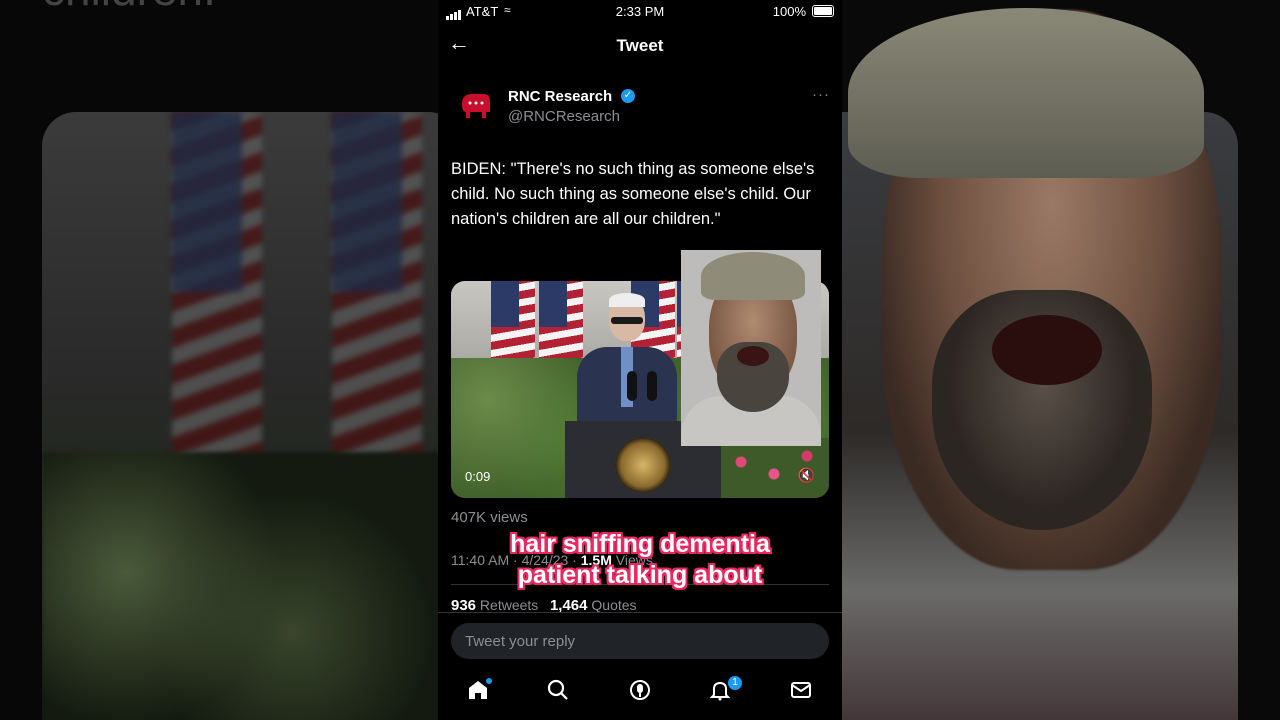 This screenshot has height=720, width=1280. Describe the element at coordinates (722, 692) in the screenshot. I see `notifications-icon: 1` at that location.